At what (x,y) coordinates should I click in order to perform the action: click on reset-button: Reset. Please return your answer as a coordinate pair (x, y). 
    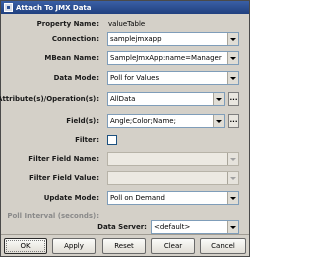
    Looking at the image, I should click on (124, 246).